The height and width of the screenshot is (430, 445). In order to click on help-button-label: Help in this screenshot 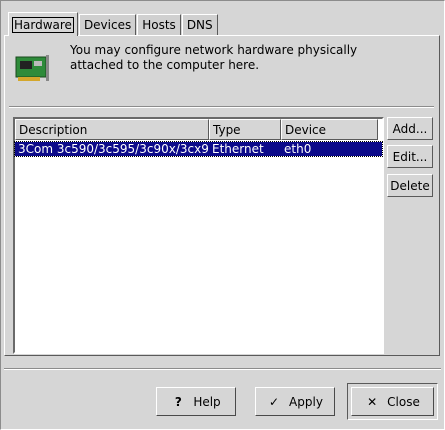, I will do `click(207, 401)`.